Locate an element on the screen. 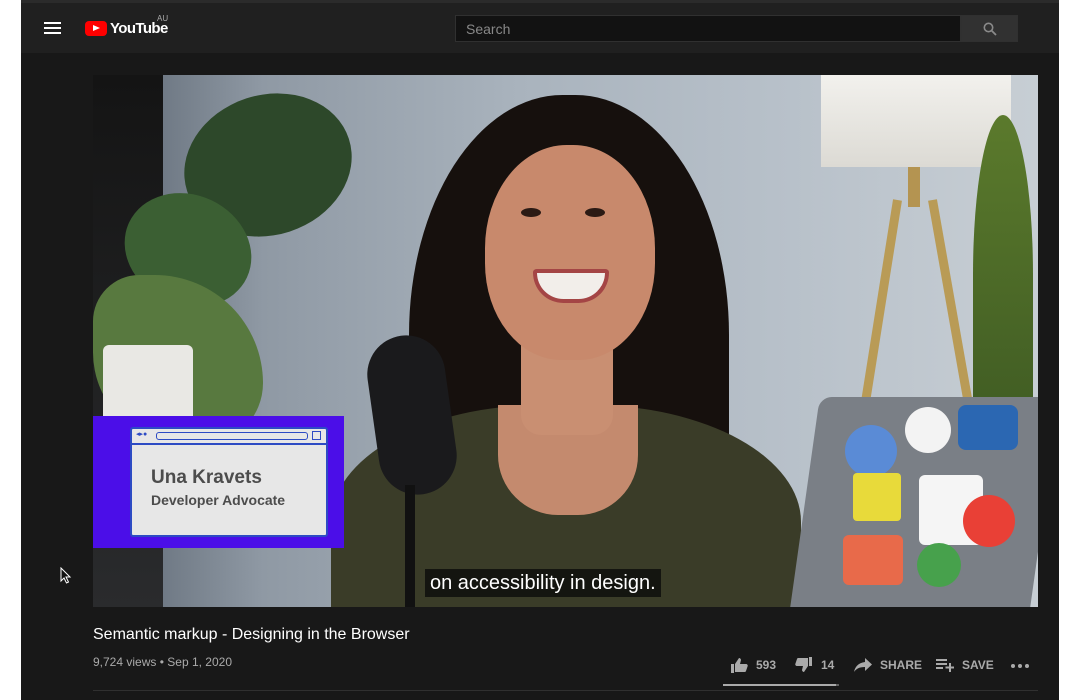 The width and height of the screenshot is (1080, 700). search-icon is located at coordinates (990, 29).